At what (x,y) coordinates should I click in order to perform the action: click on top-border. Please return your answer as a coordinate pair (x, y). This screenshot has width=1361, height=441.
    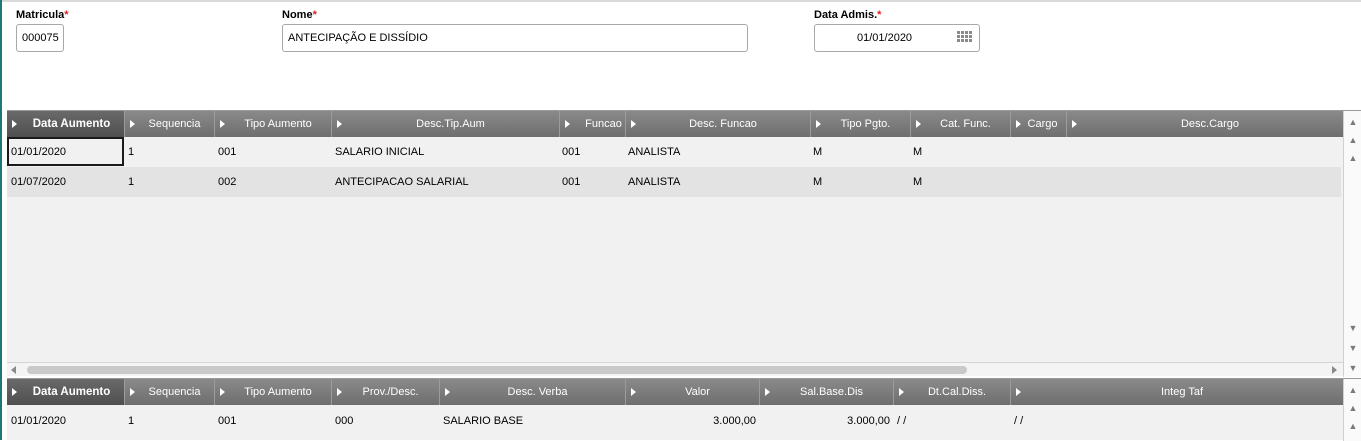
    Looking at the image, I should click on (680, 1).